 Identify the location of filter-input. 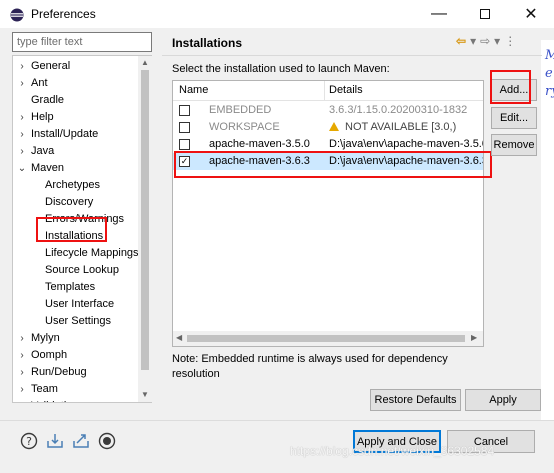
(82, 42).